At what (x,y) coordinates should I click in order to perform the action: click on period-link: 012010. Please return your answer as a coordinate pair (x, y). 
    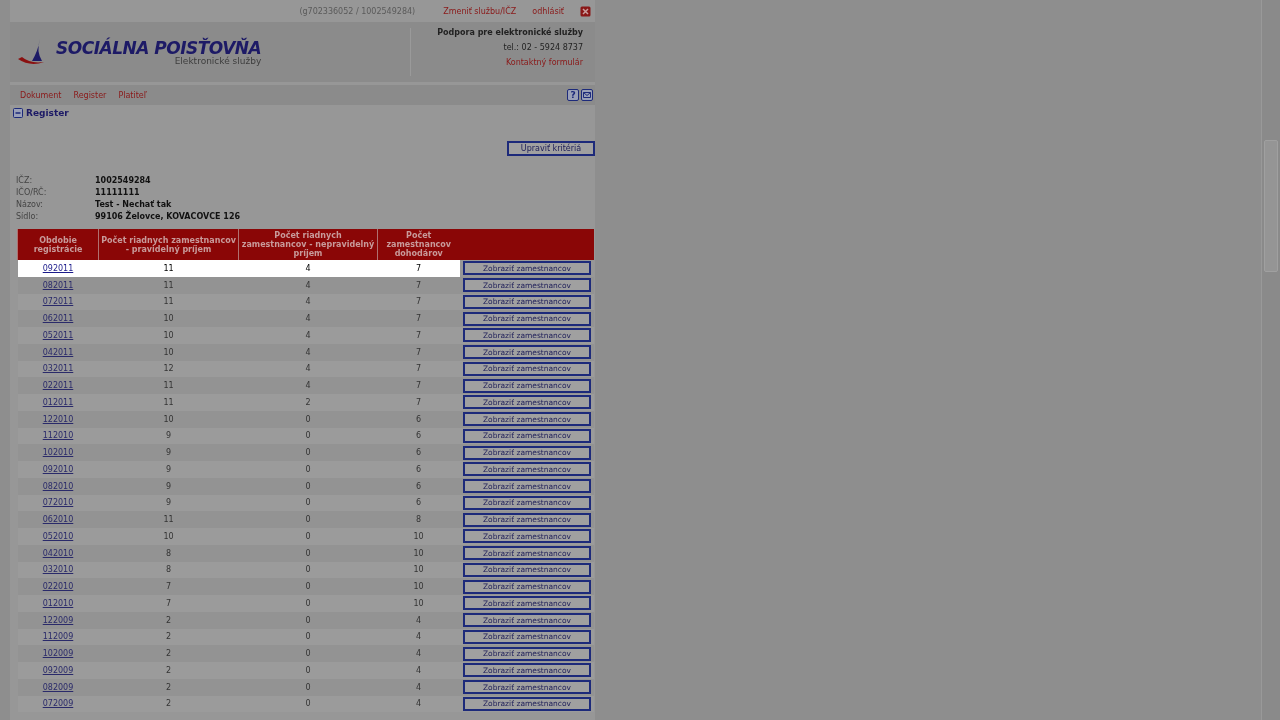
    Looking at the image, I should click on (58, 603).